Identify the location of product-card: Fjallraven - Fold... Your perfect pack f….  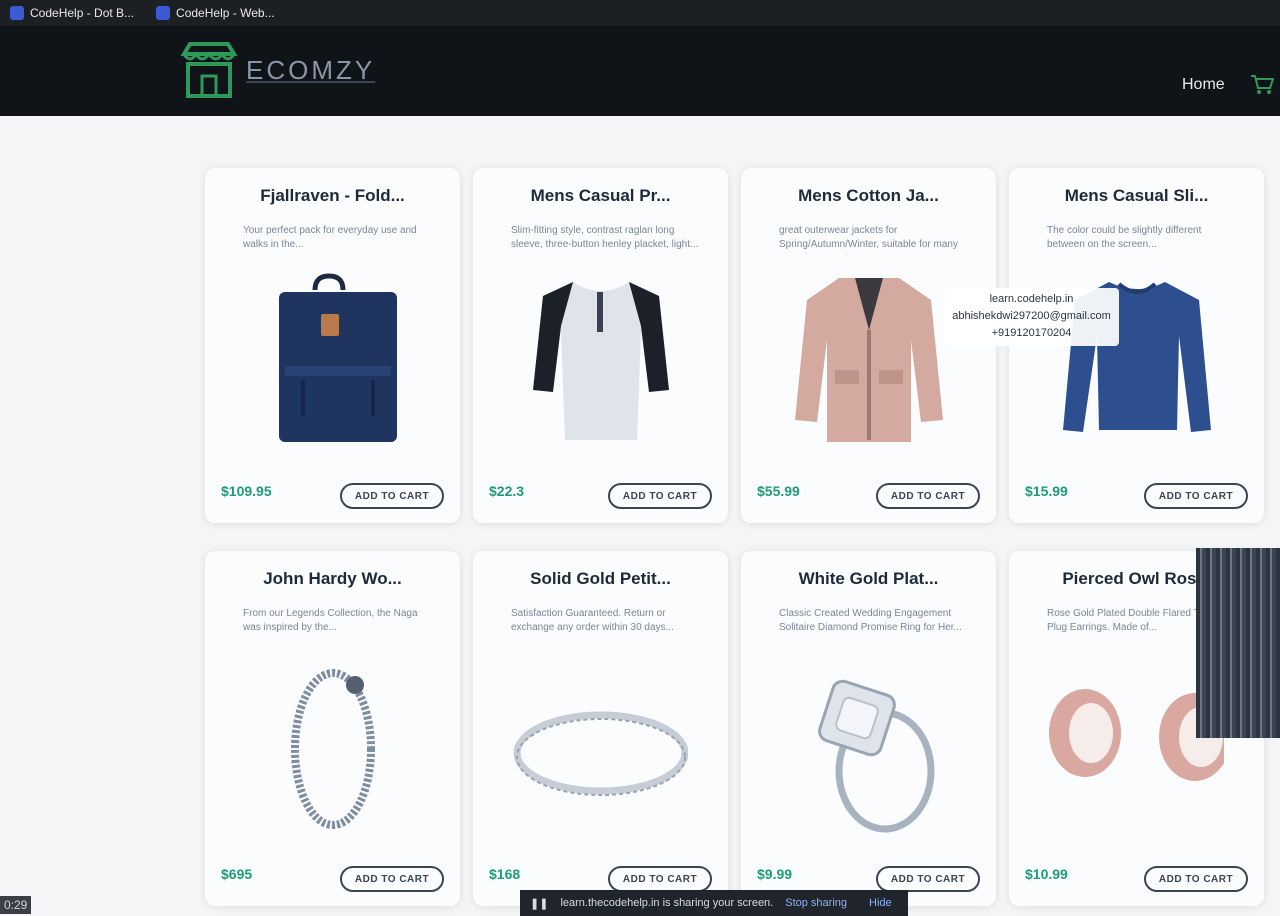
(332, 345).